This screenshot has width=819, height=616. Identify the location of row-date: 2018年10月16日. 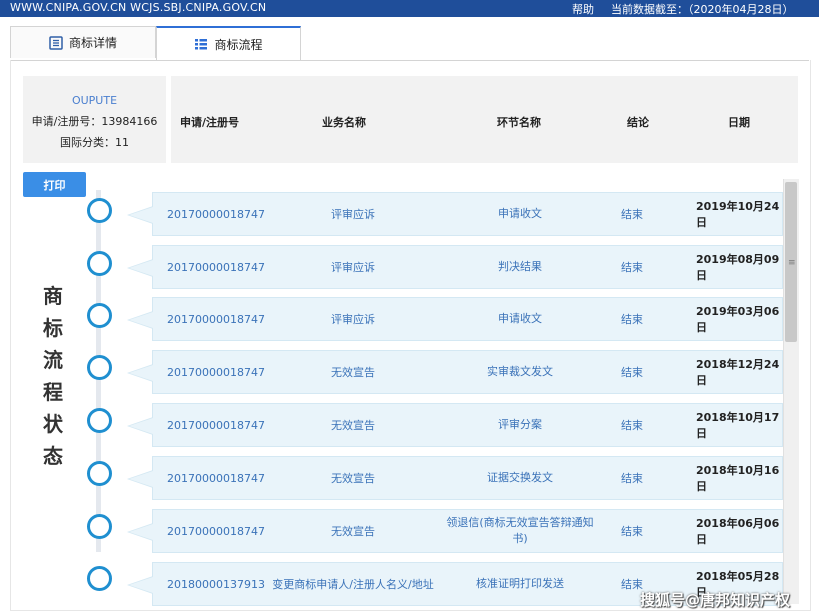
(738, 478).